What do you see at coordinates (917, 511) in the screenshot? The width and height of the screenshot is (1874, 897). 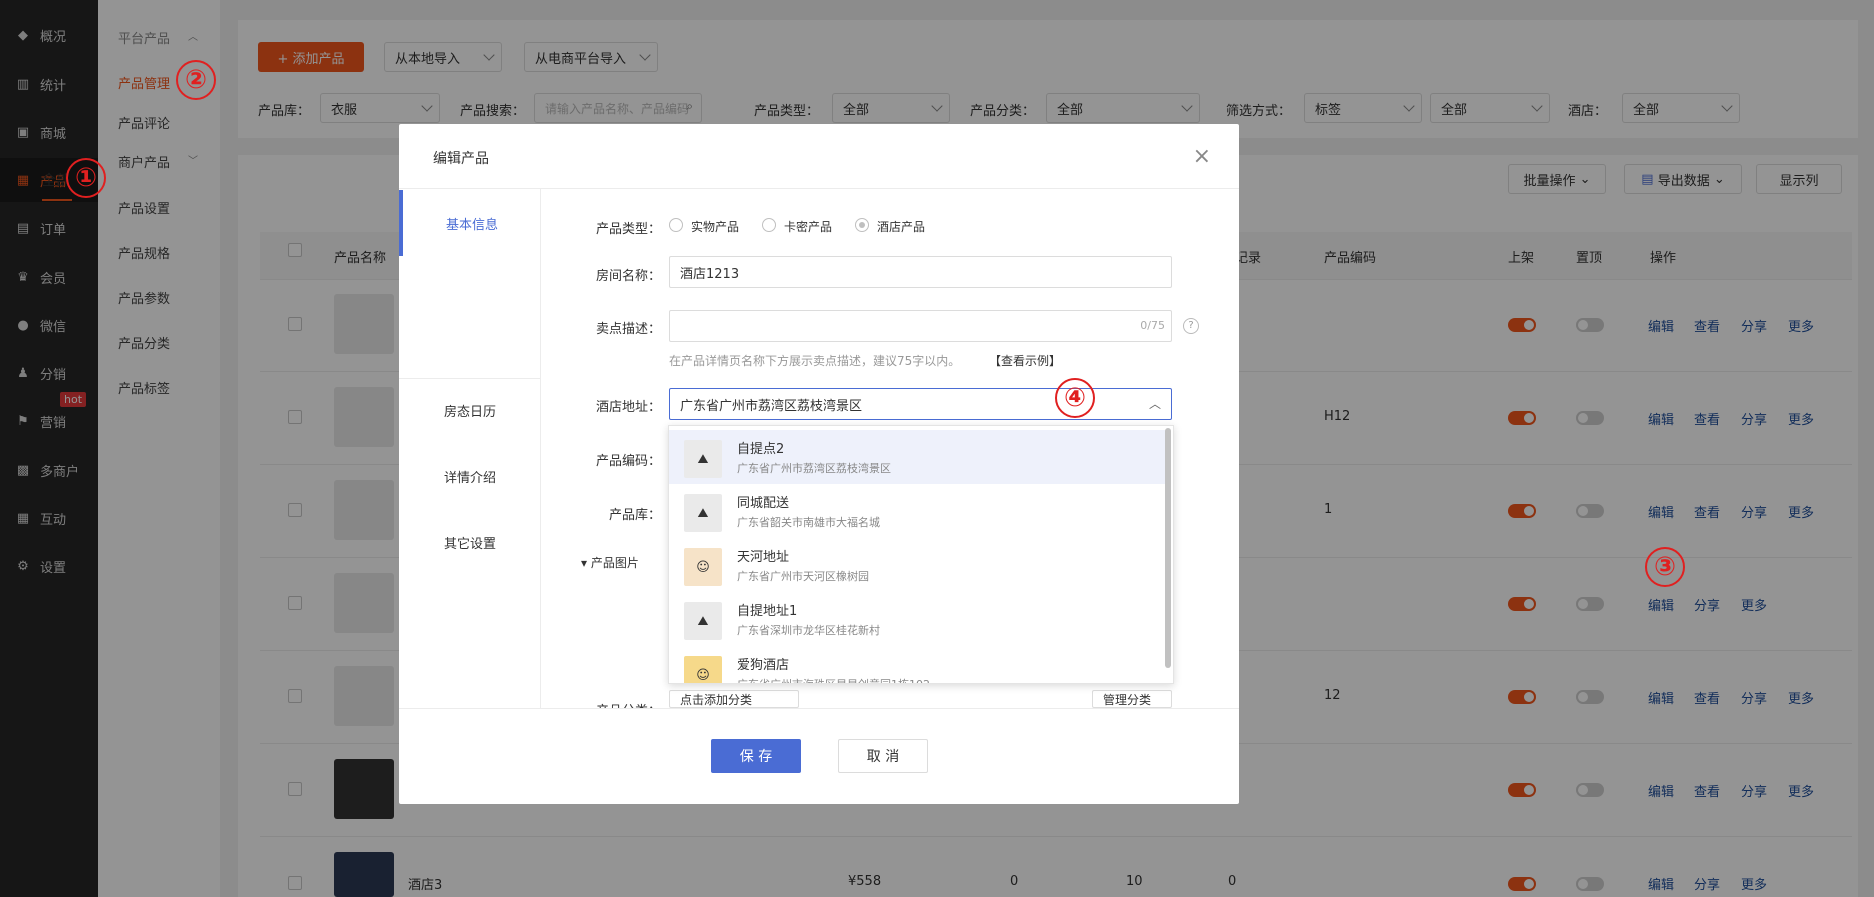 I see `dropdown-option: ⛰ 同城配送 广东省韶关市南雄市大福名城` at bounding box center [917, 511].